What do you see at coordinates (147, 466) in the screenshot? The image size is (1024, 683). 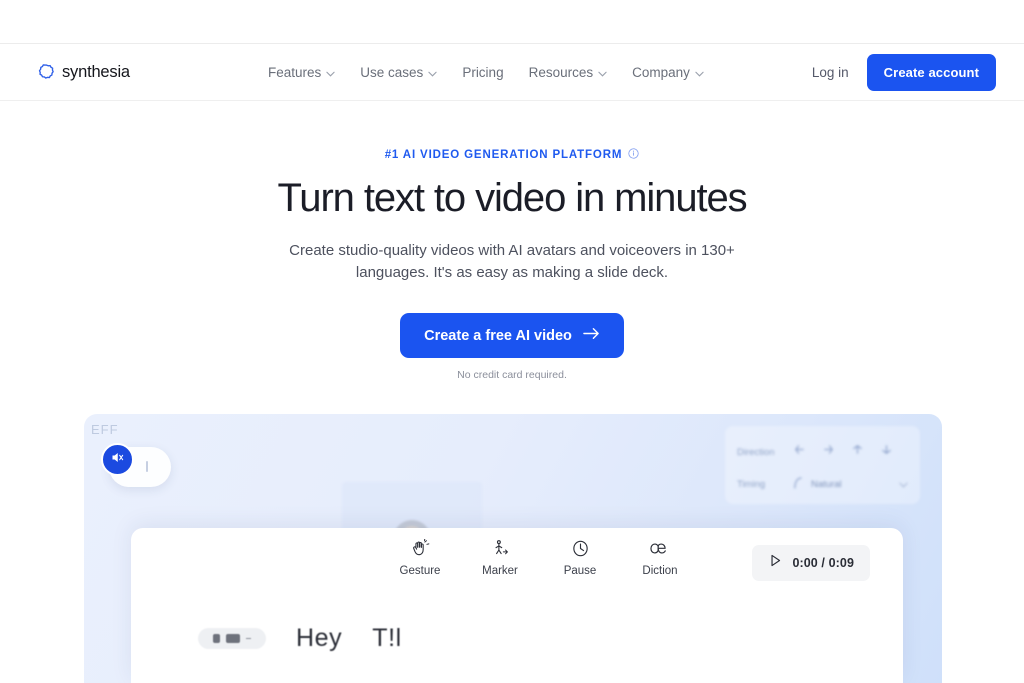 I see `mute-pill-divider` at bounding box center [147, 466].